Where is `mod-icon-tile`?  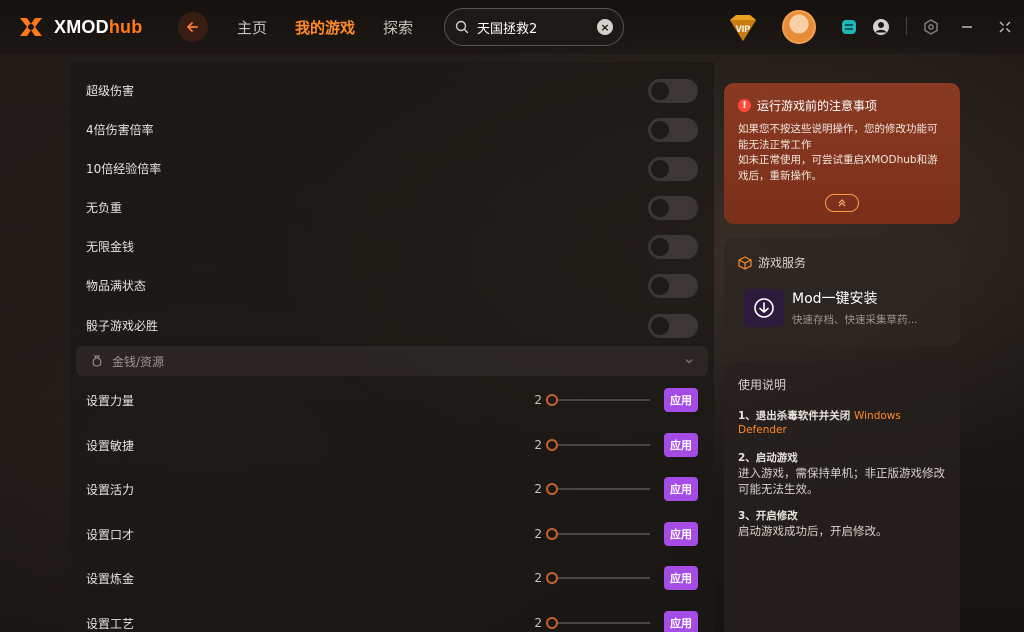 mod-icon-tile is located at coordinates (764, 307).